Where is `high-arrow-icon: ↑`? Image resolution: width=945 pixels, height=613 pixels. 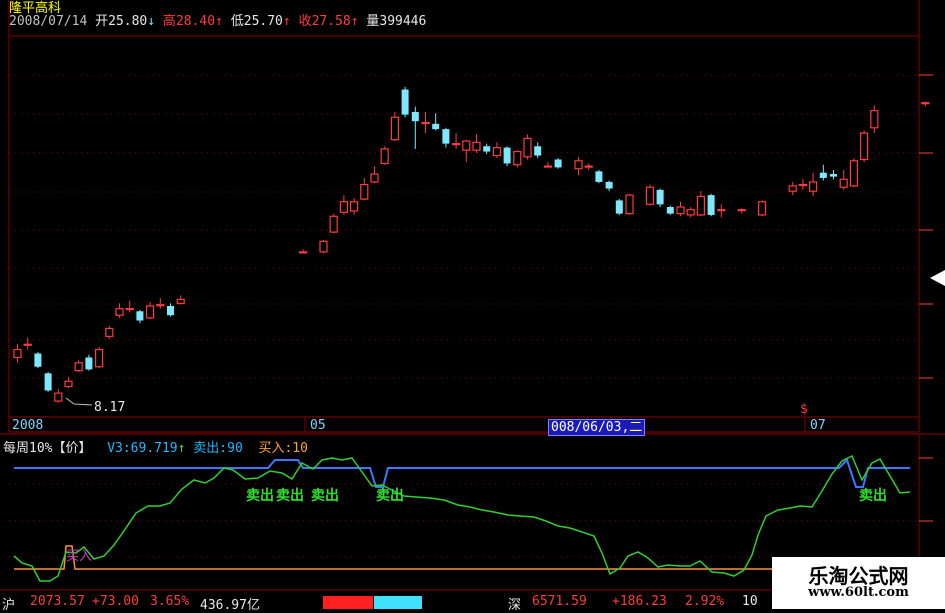
high-arrow-icon: ↑ is located at coordinates (219, 21).